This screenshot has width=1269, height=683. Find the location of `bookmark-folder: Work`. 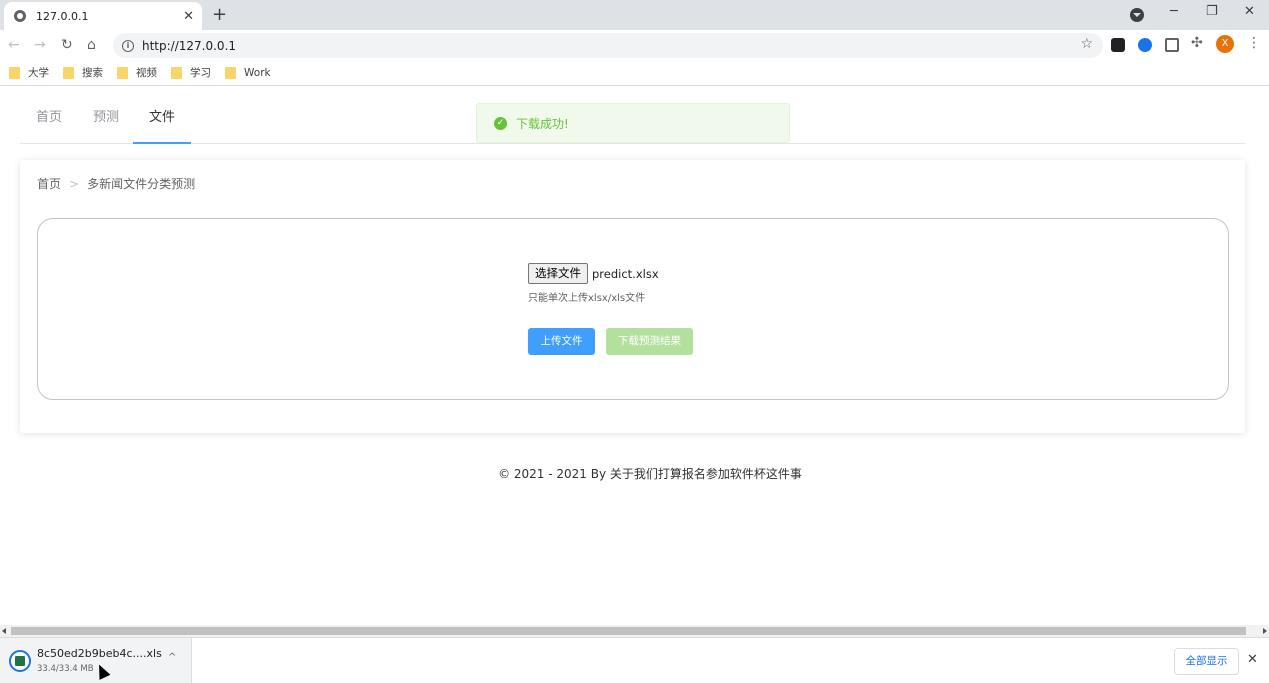

bookmark-folder: Work is located at coordinates (248, 72).